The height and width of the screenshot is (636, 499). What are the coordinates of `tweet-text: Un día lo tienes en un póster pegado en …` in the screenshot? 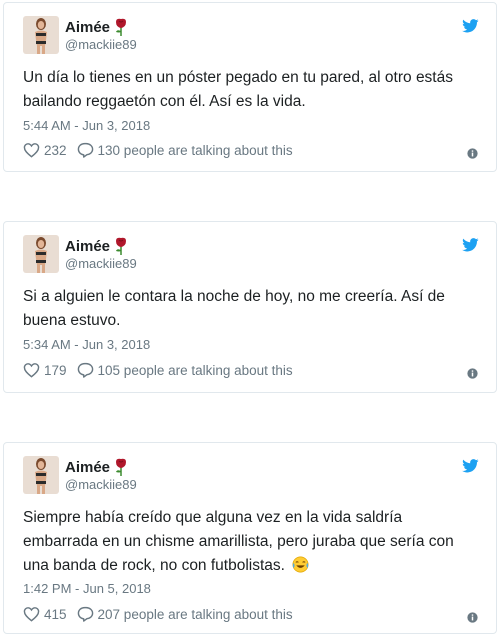 It's located at (238, 89).